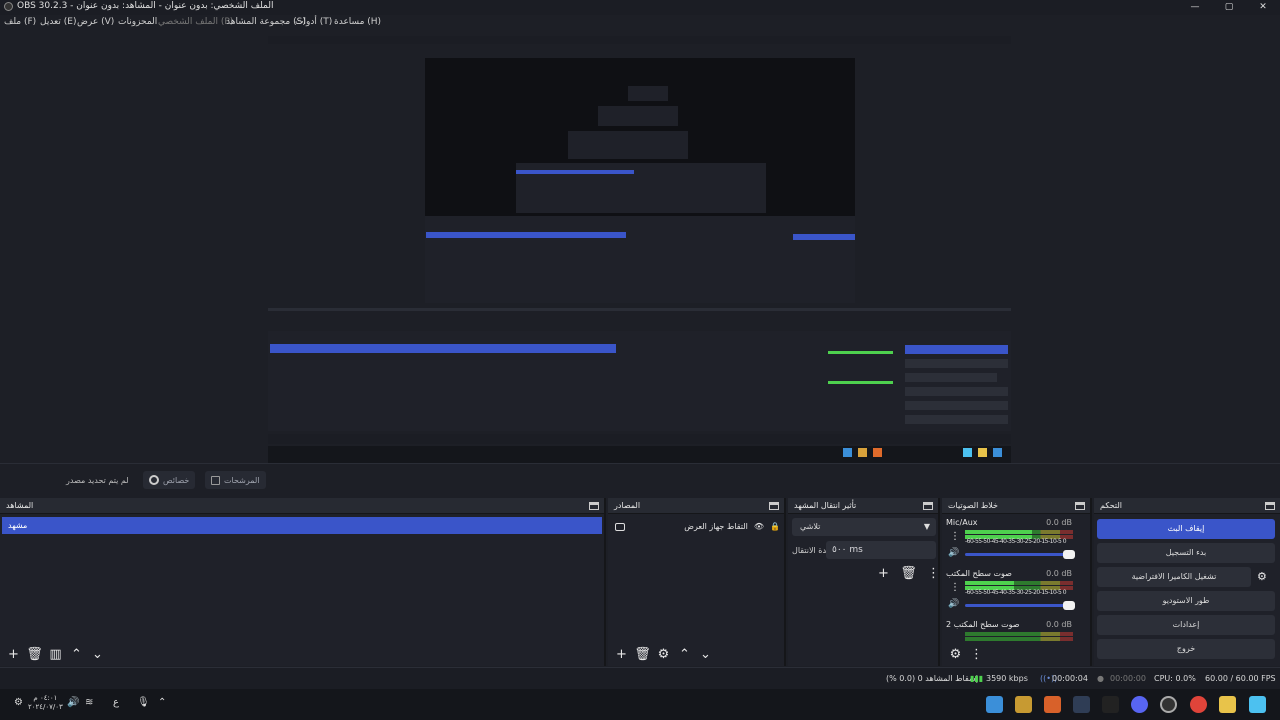 This screenshot has width=1280, height=720. I want to click on duration-input: ٥٠٠ ms, so click(881, 550).